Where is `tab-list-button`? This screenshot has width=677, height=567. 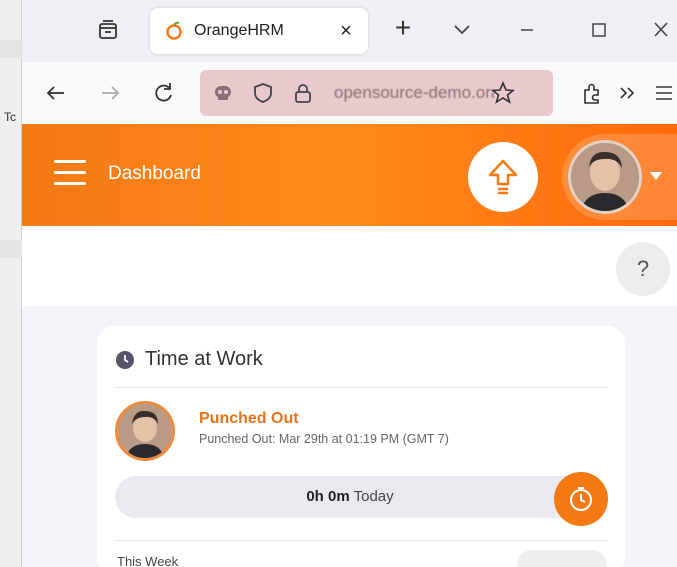
tab-list-button is located at coordinates (108, 30).